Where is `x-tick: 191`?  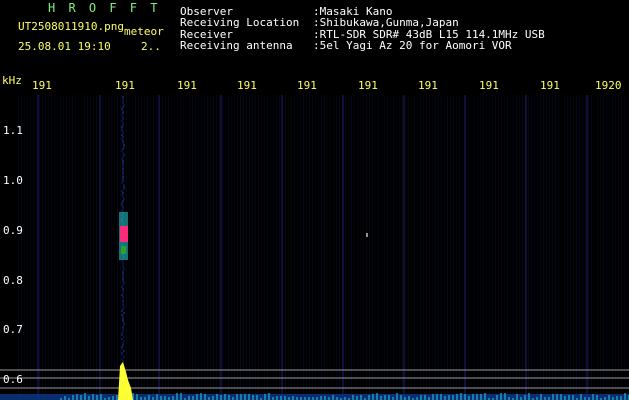 x-tick: 191 is located at coordinates (550, 85).